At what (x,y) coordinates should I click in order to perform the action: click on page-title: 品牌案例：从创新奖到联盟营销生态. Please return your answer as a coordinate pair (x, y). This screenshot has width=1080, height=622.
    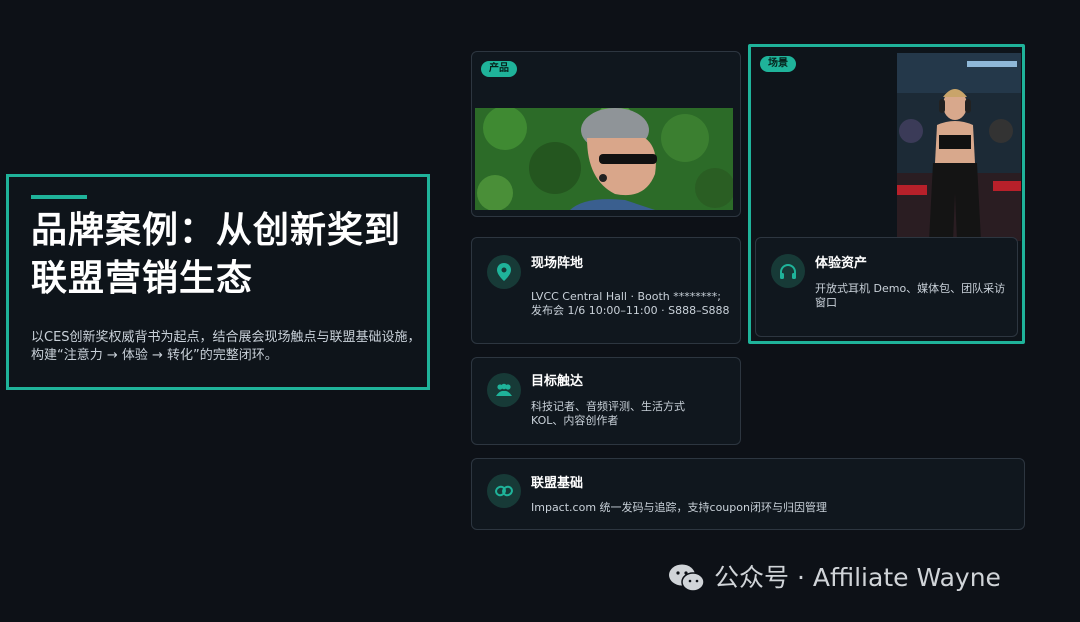
    Looking at the image, I should click on (216, 254).